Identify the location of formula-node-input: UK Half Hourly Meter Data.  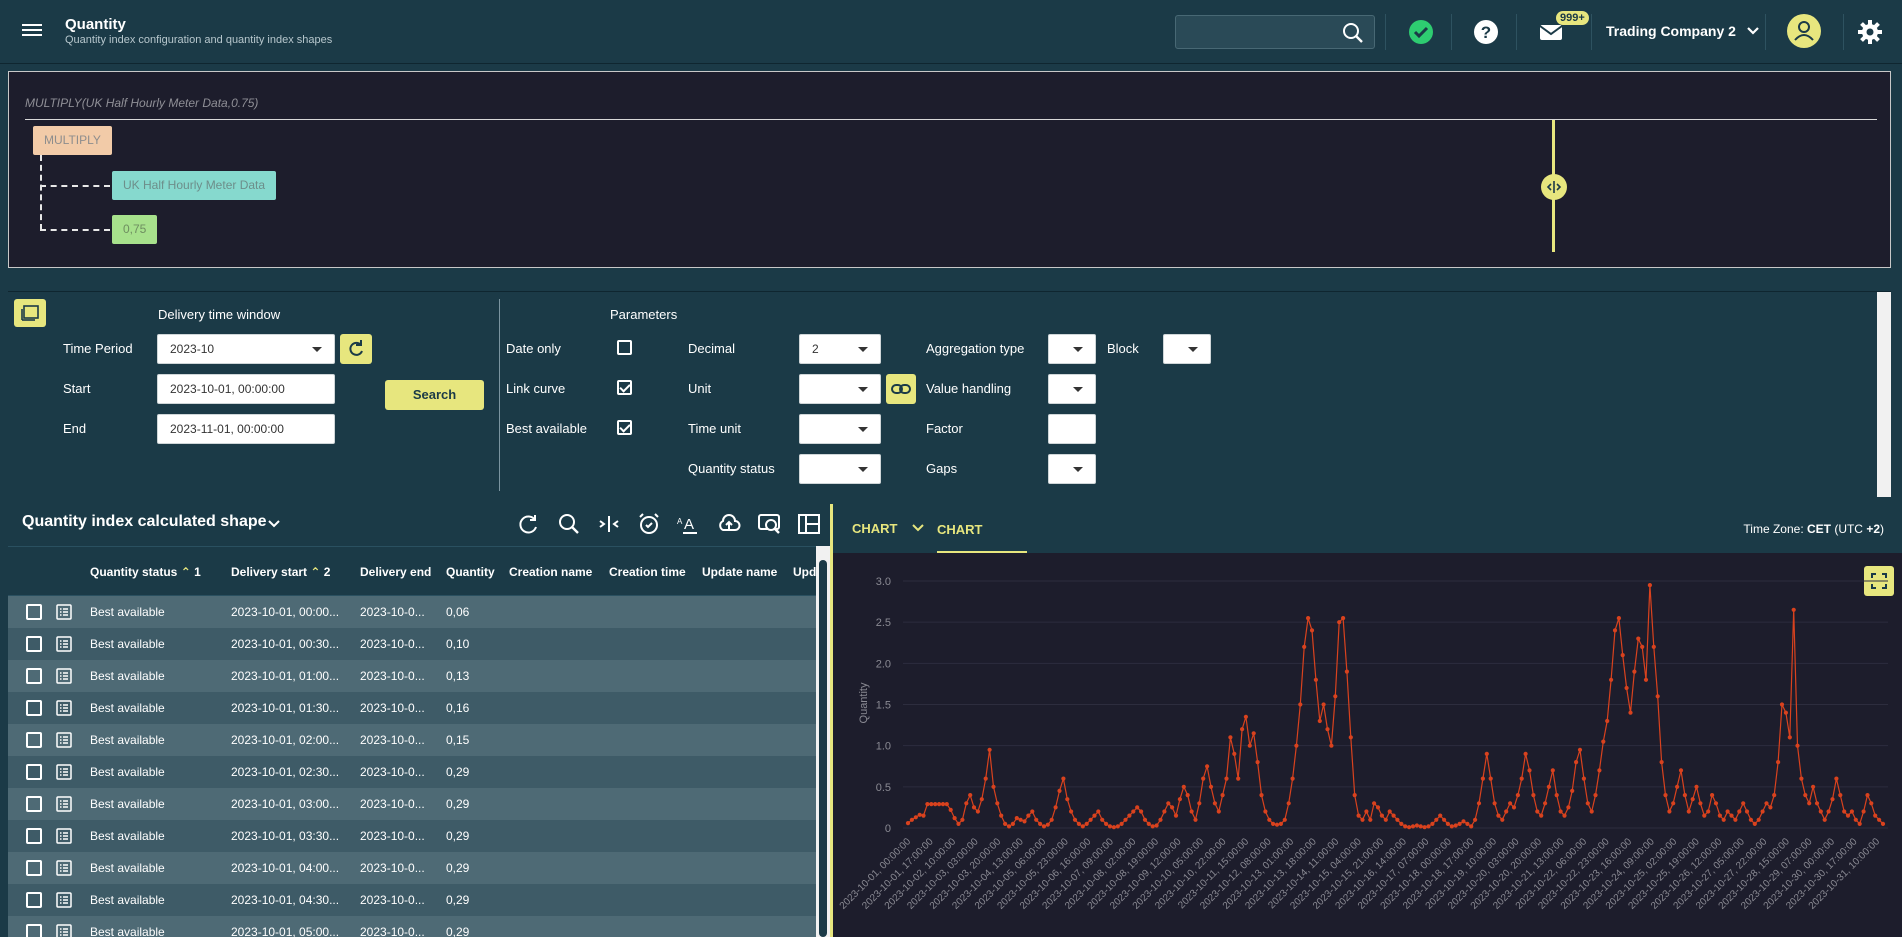
(194, 185).